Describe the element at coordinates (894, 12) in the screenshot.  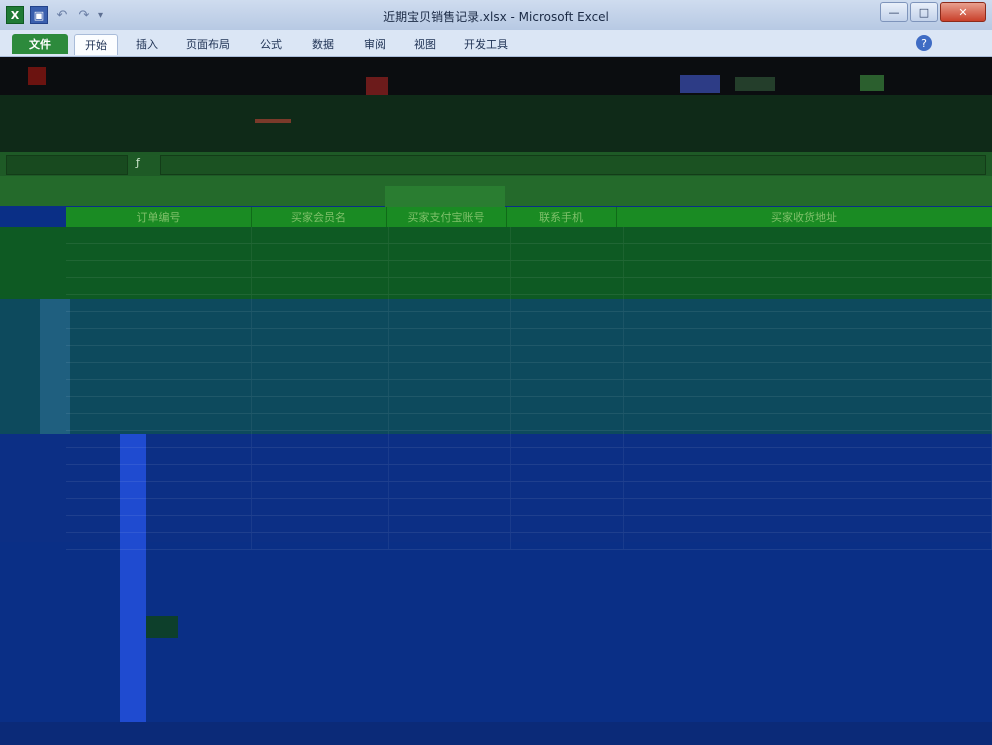
I see `minimize-button: —` at that location.